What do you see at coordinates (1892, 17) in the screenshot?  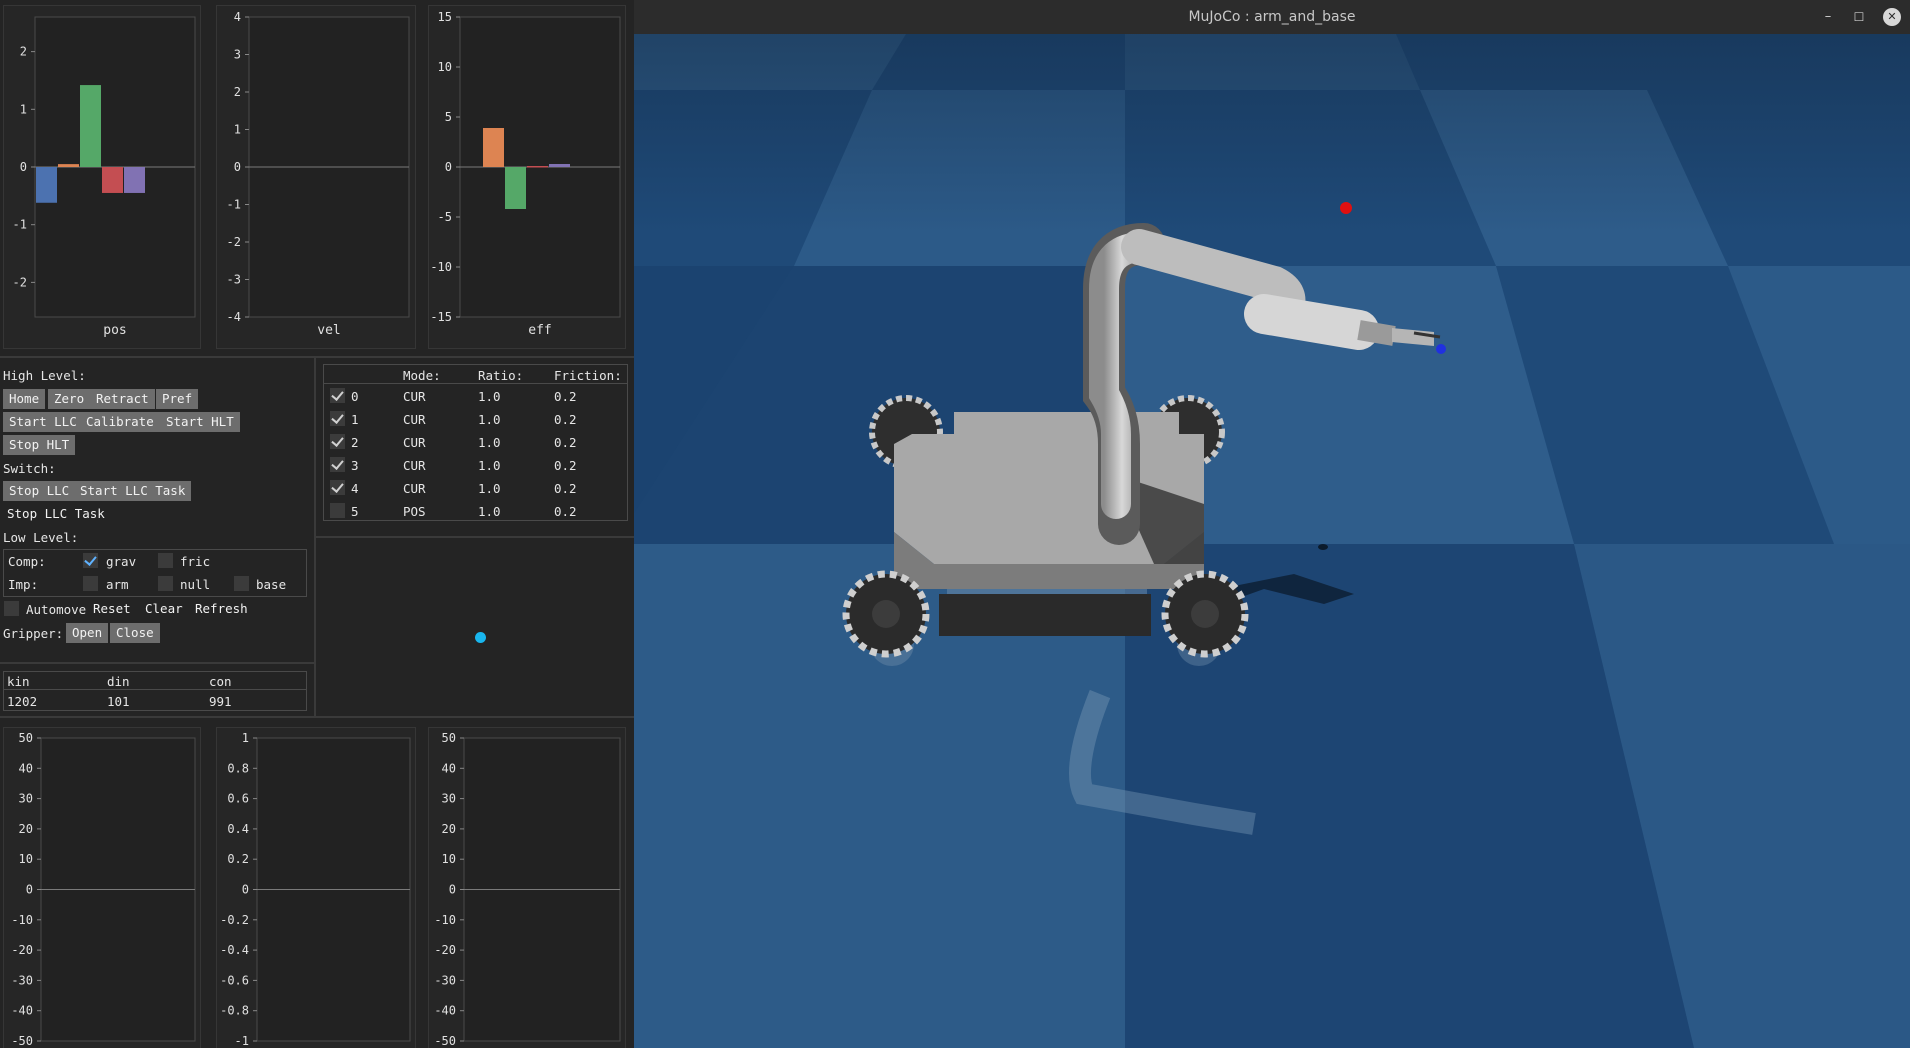 I see `close-icon: ✕` at bounding box center [1892, 17].